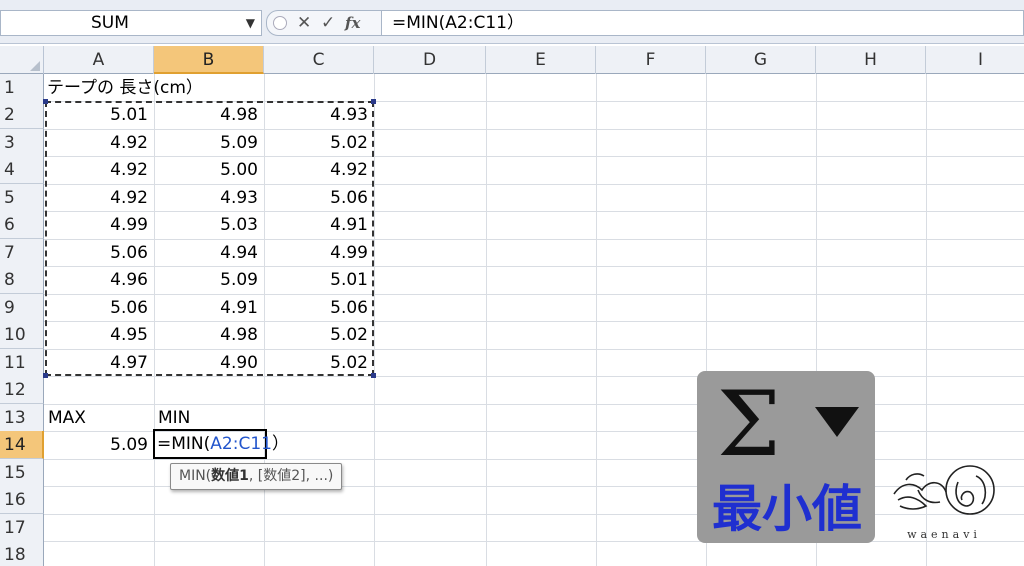  What do you see at coordinates (22, 198) in the screenshot?
I see `row-header-5: 5` at bounding box center [22, 198].